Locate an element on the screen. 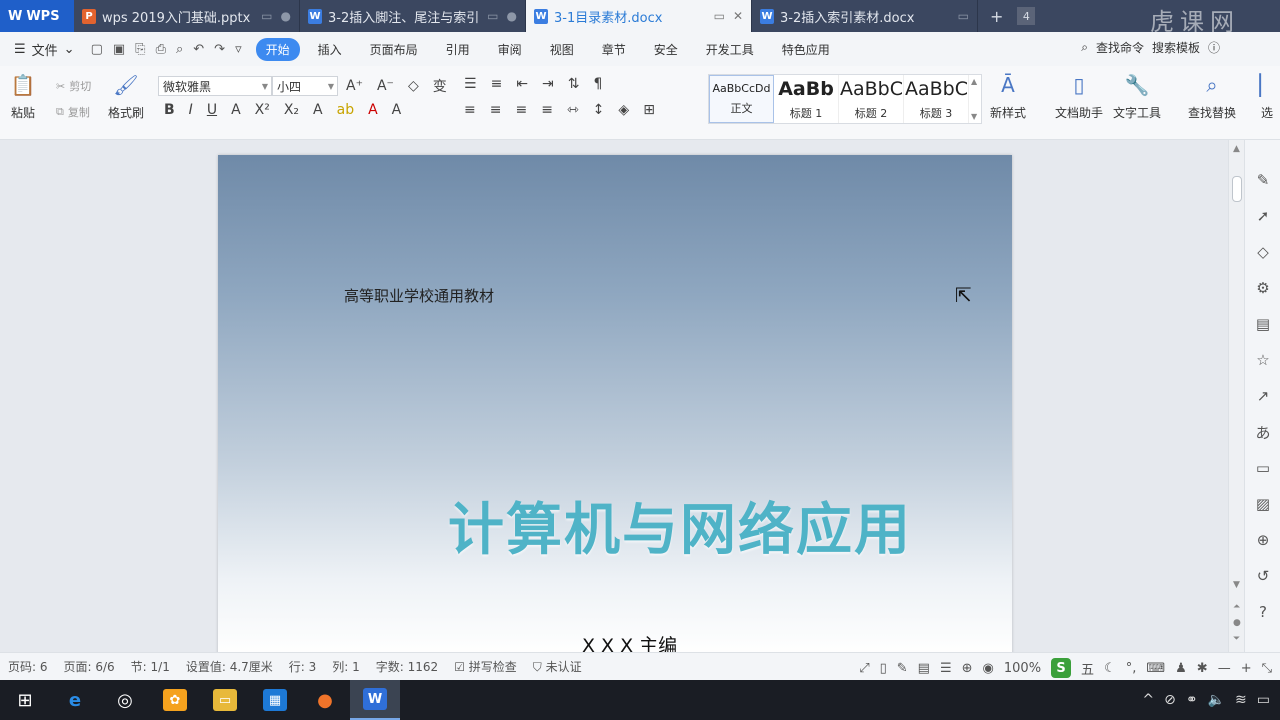  page-select-icon: ● is located at coordinates (1237, 623).